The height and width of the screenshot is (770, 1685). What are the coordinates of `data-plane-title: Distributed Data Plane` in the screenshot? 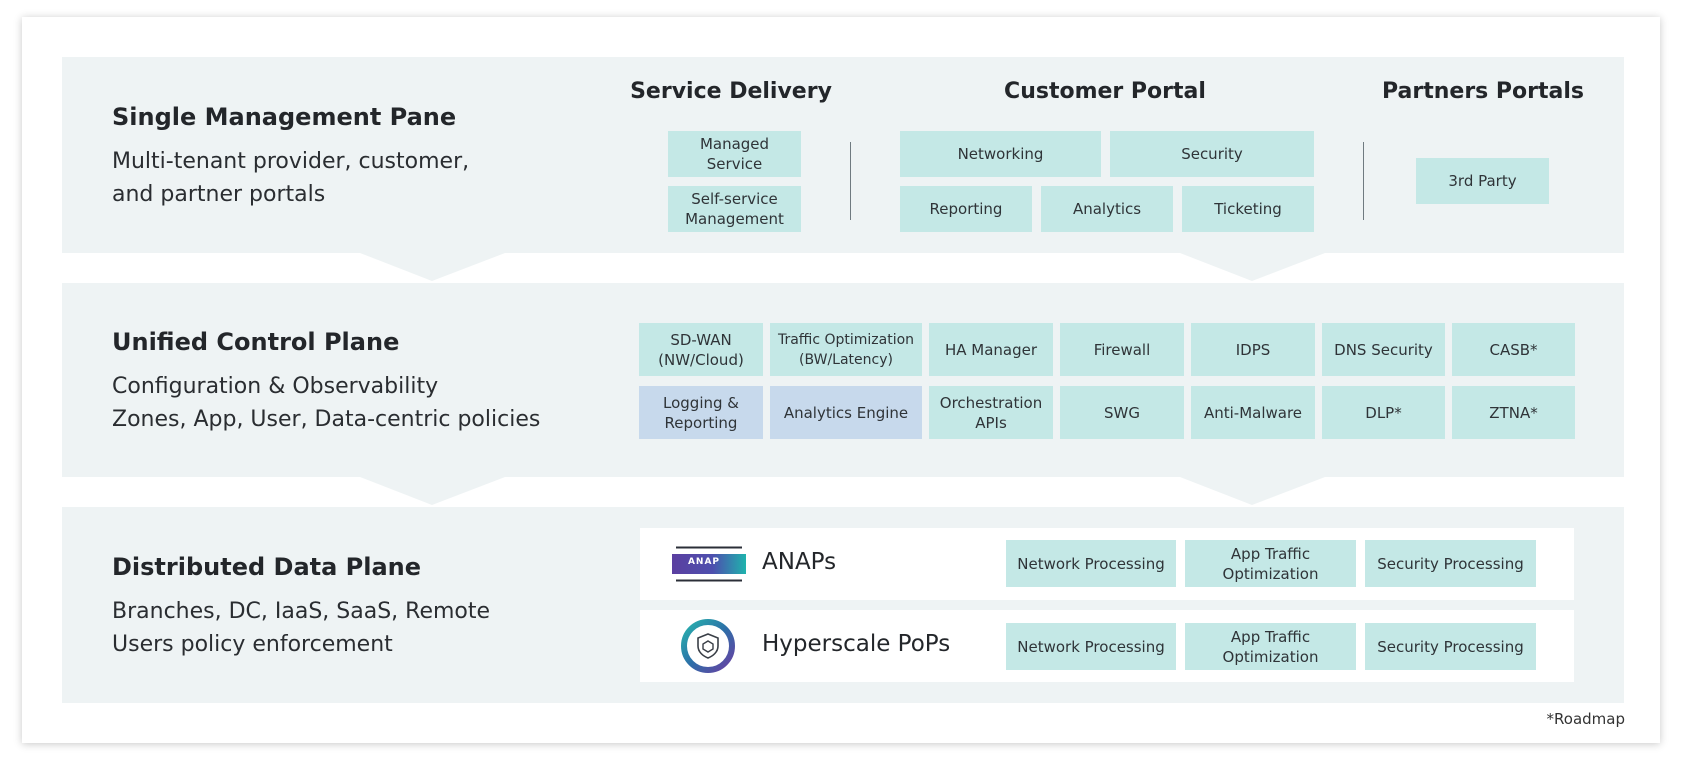 It's located at (267, 567).